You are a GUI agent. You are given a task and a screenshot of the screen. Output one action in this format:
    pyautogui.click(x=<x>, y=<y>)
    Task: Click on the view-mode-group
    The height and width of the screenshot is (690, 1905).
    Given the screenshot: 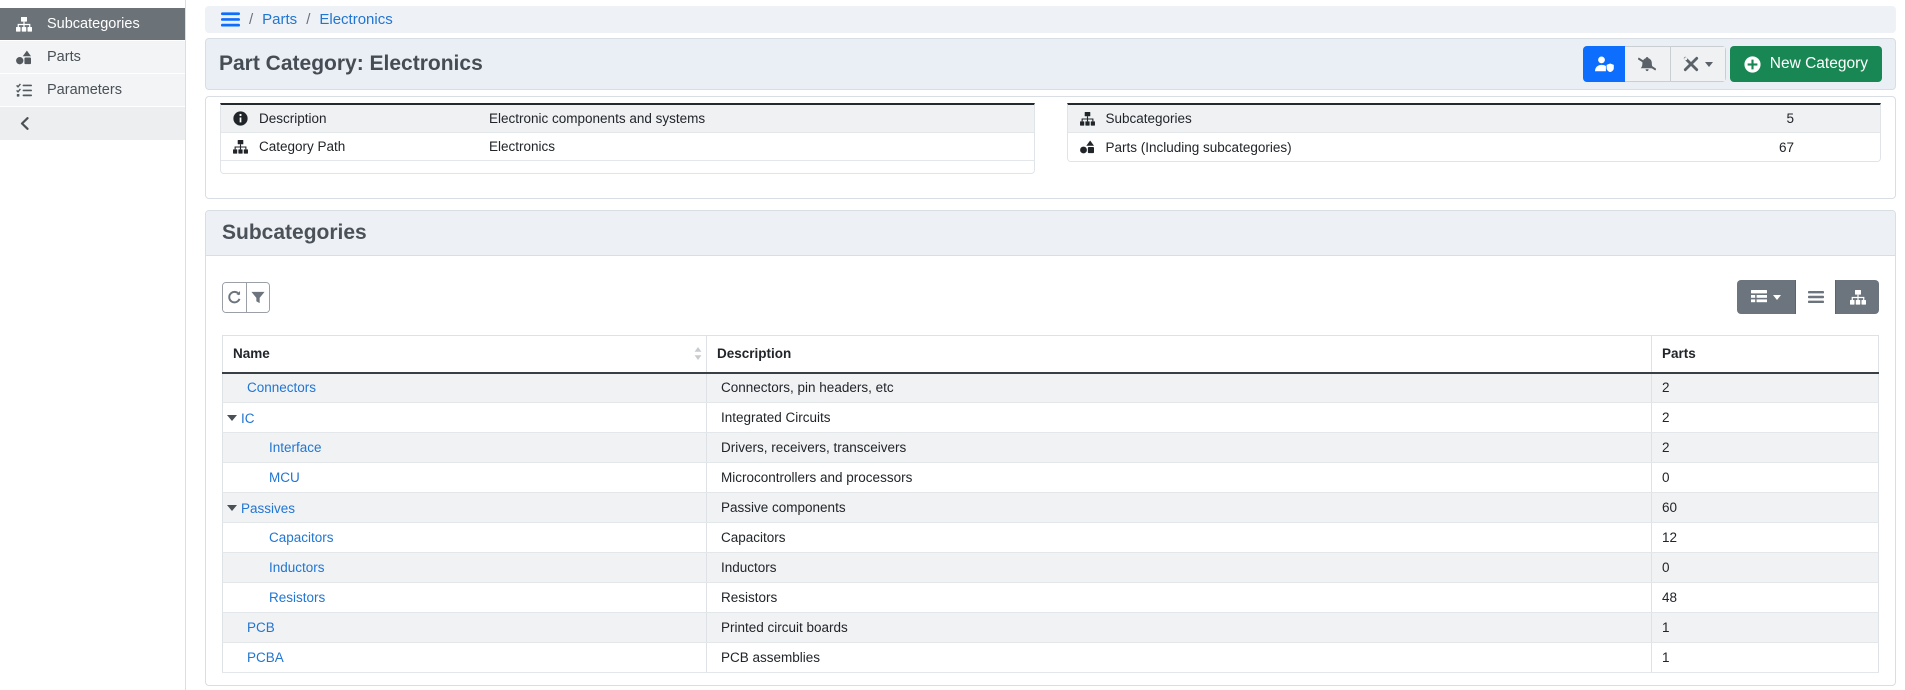 What is the action you would take?
    pyautogui.click(x=1808, y=297)
    